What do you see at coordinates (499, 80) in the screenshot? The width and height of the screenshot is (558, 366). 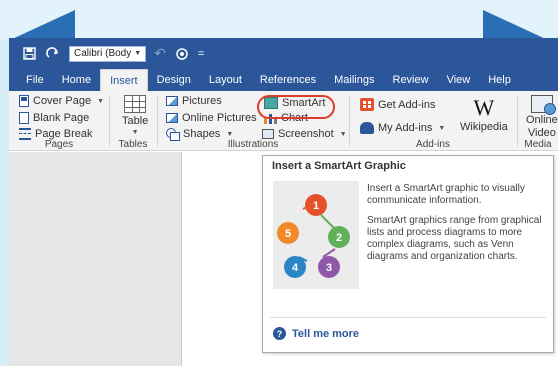 I see `tab-help: Help` at bounding box center [499, 80].